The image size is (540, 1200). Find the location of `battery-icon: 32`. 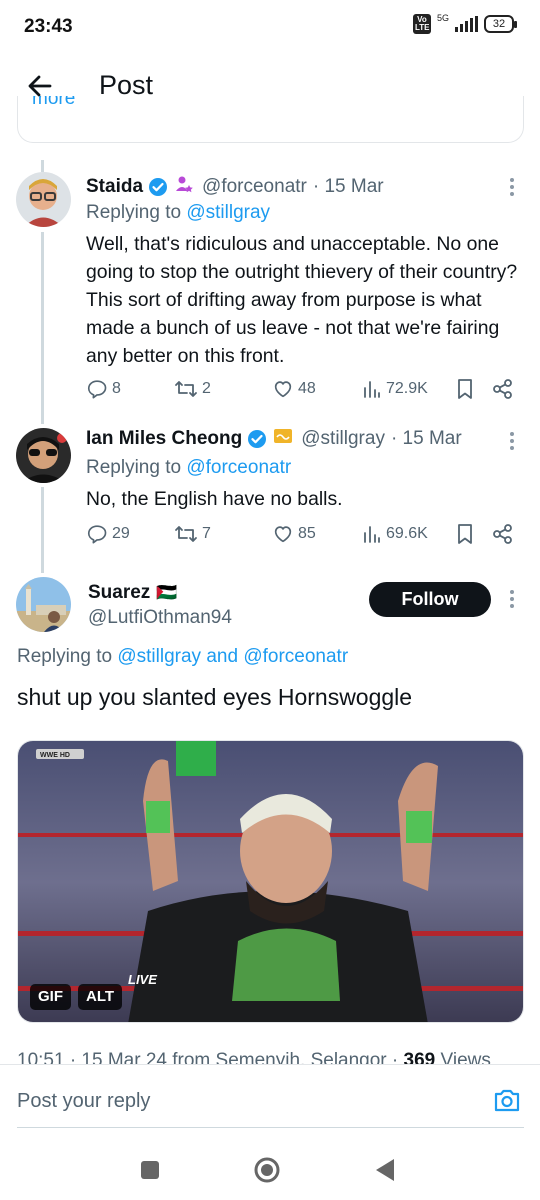

battery-icon: 32 is located at coordinates (500, 24).